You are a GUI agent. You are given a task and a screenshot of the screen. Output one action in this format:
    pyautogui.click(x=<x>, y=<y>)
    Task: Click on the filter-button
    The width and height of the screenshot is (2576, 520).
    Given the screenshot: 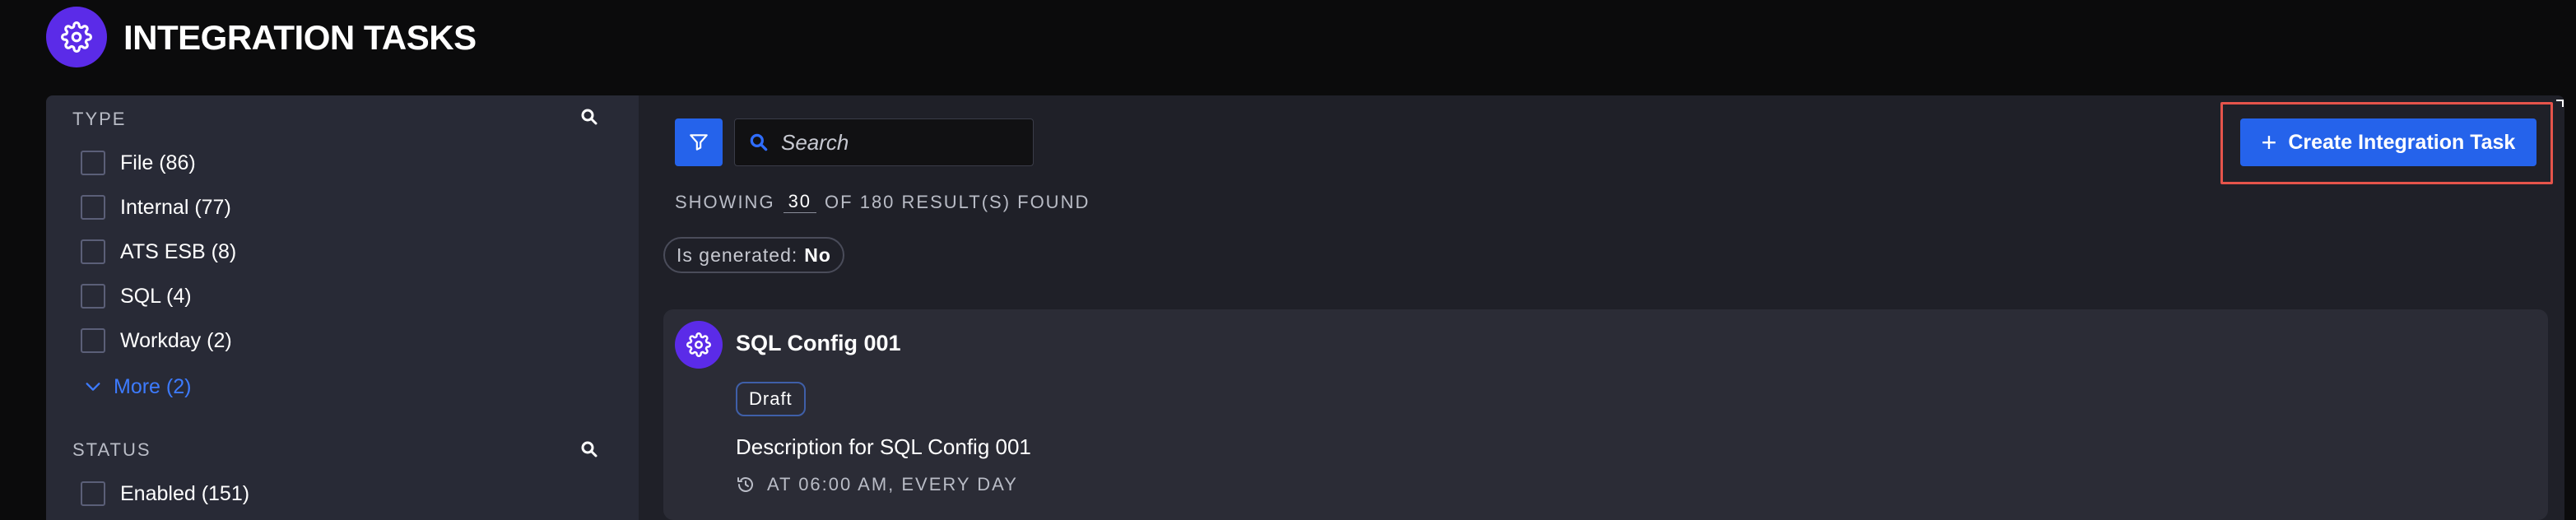 What is the action you would take?
    pyautogui.click(x=699, y=142)
    